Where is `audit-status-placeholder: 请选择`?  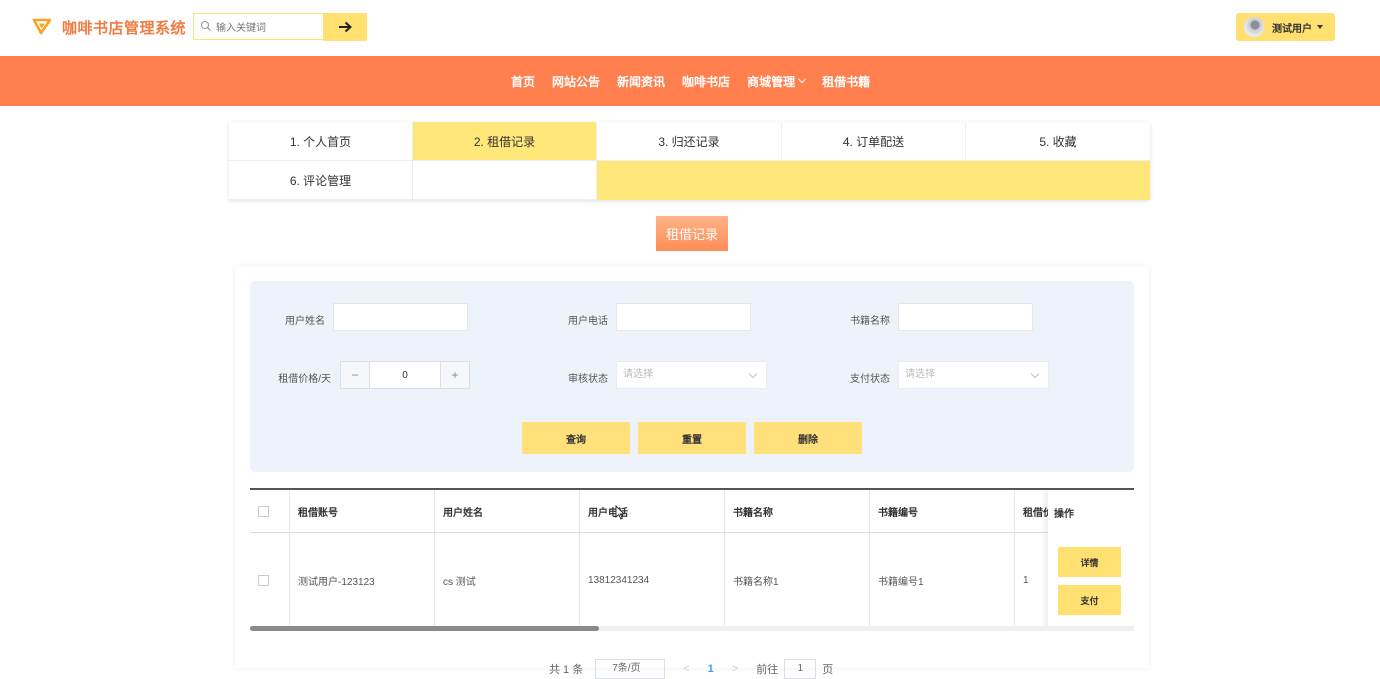
audit-status-placeholder: 请选择 is located at coordinates (638, 374).